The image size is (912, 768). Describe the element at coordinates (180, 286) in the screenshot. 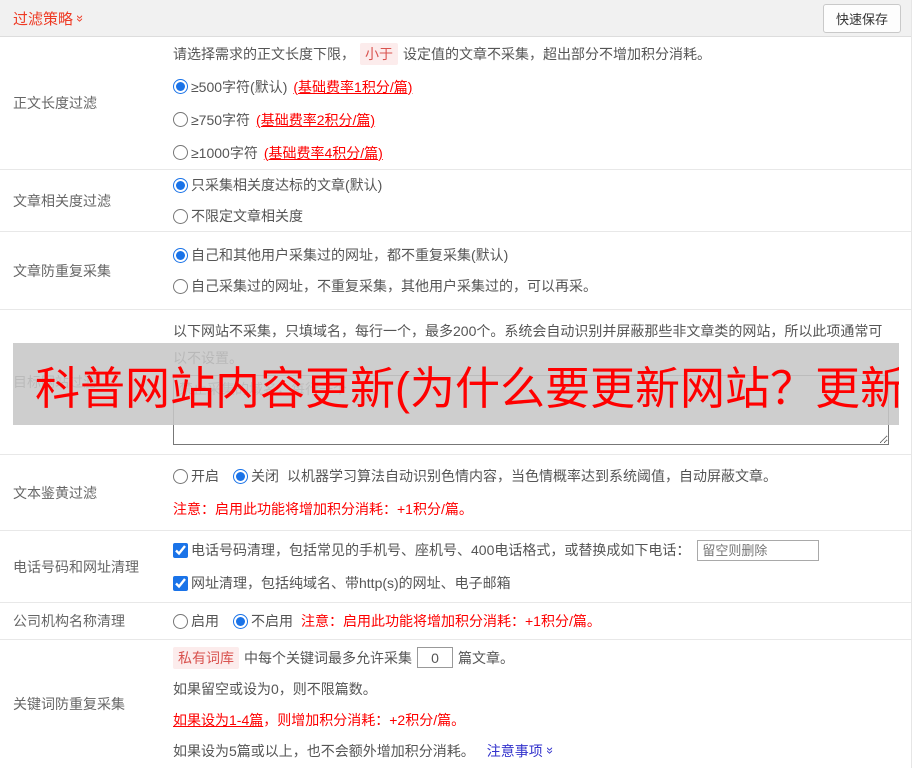

I see `radio-dedup-self-input` at that location.